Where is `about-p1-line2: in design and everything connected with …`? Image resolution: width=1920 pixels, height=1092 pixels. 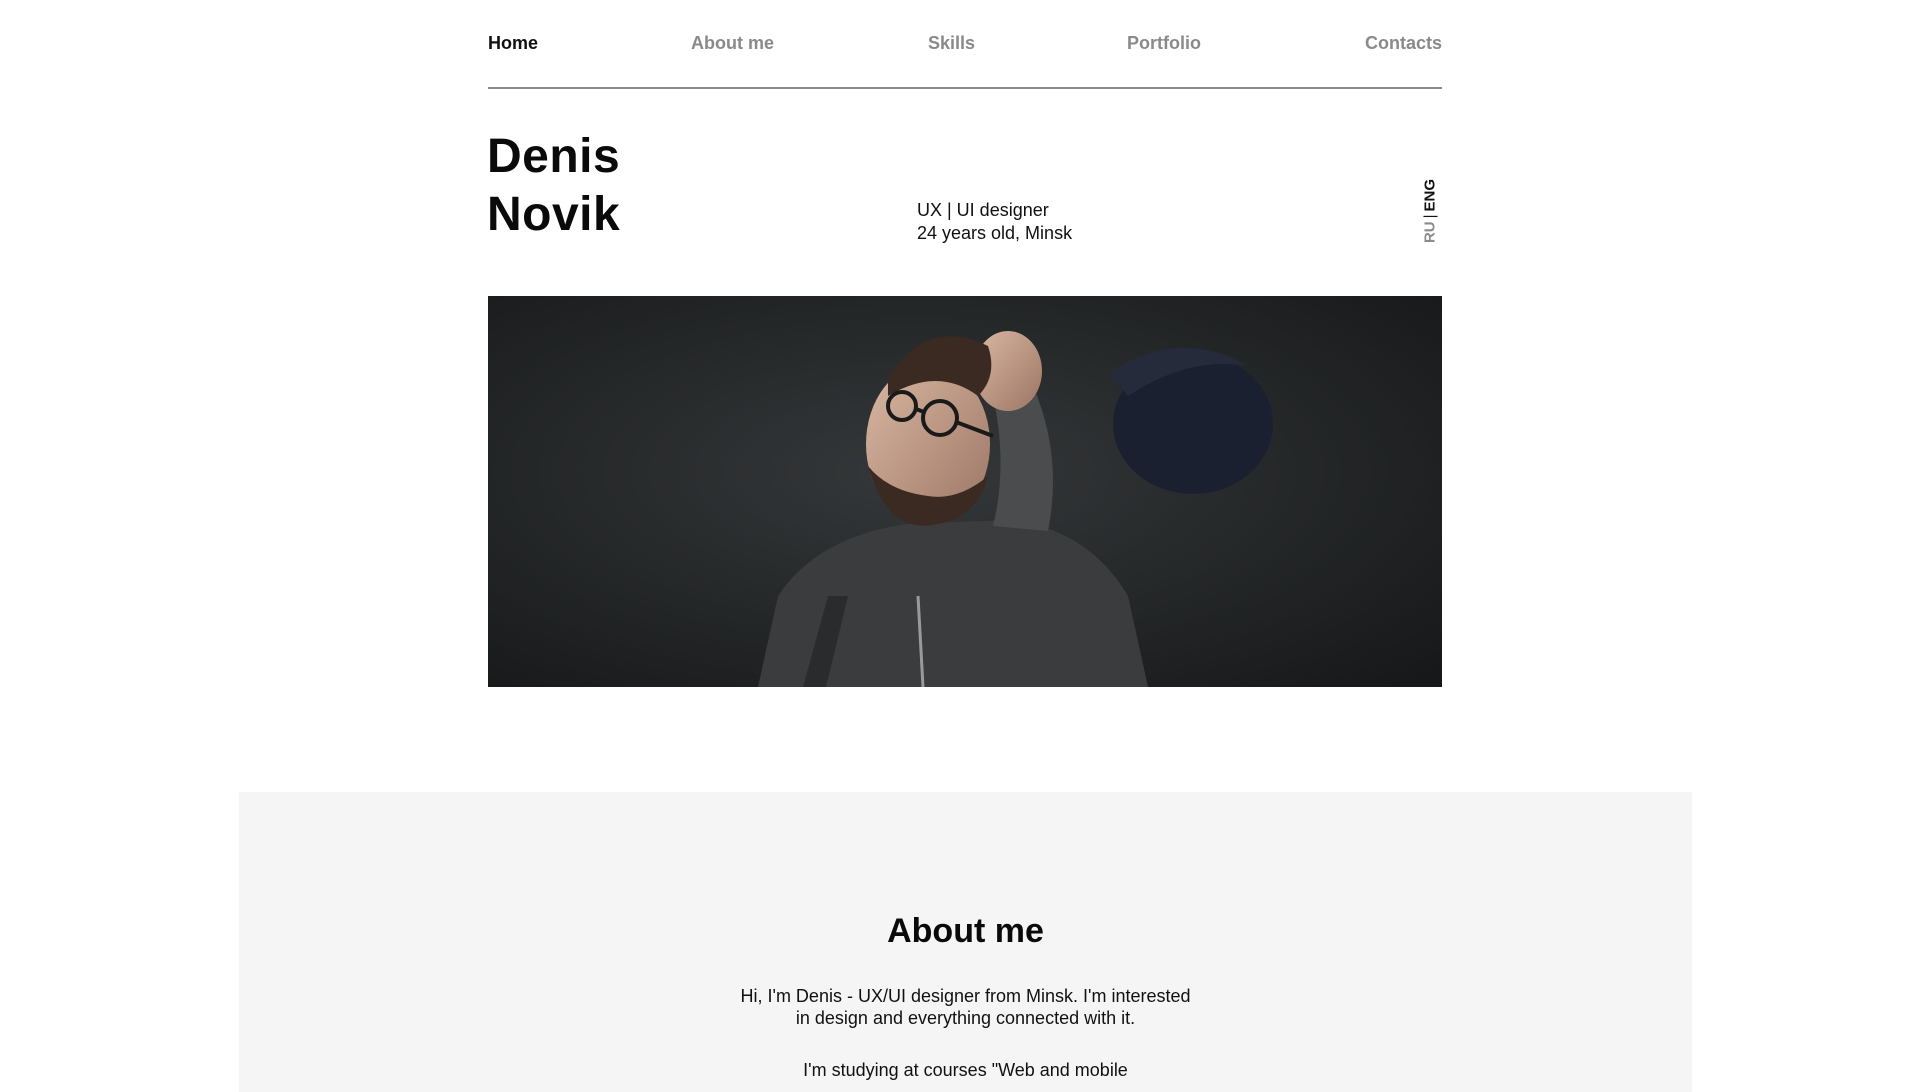
about-p1-line2: in design and everything connected with … is located at coordinates (965, 1018).